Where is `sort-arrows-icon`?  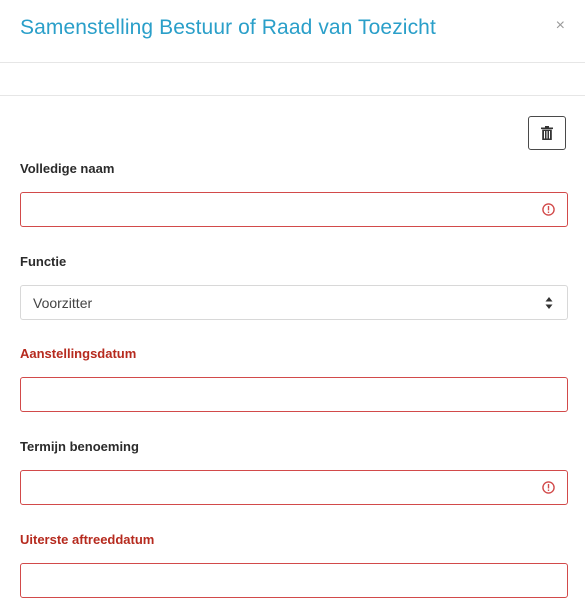
sort-arrows-icon is located at coordinates (549, 303).